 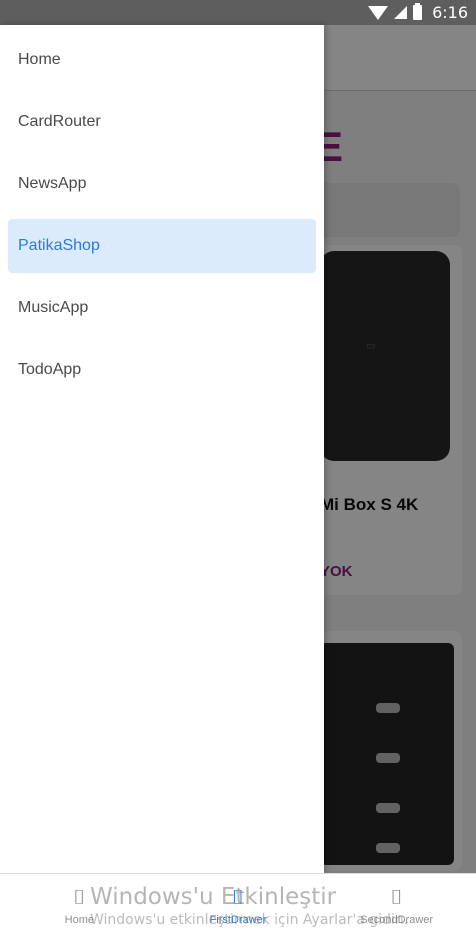 I want to click on tab-firstdrawer: ⌷ FirstDrawer, so click(x=238, y=902).